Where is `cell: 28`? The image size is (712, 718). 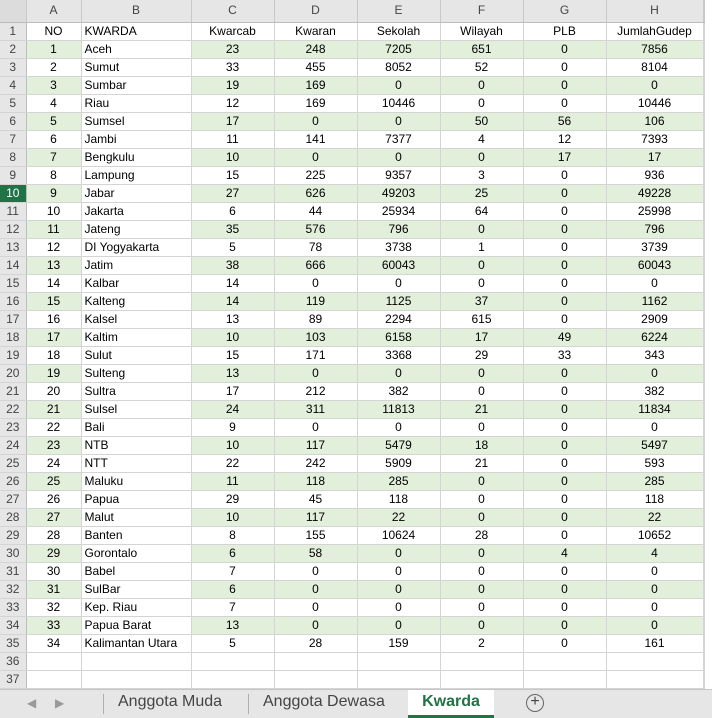
cell: 28 is located at coordinates (316, 643).